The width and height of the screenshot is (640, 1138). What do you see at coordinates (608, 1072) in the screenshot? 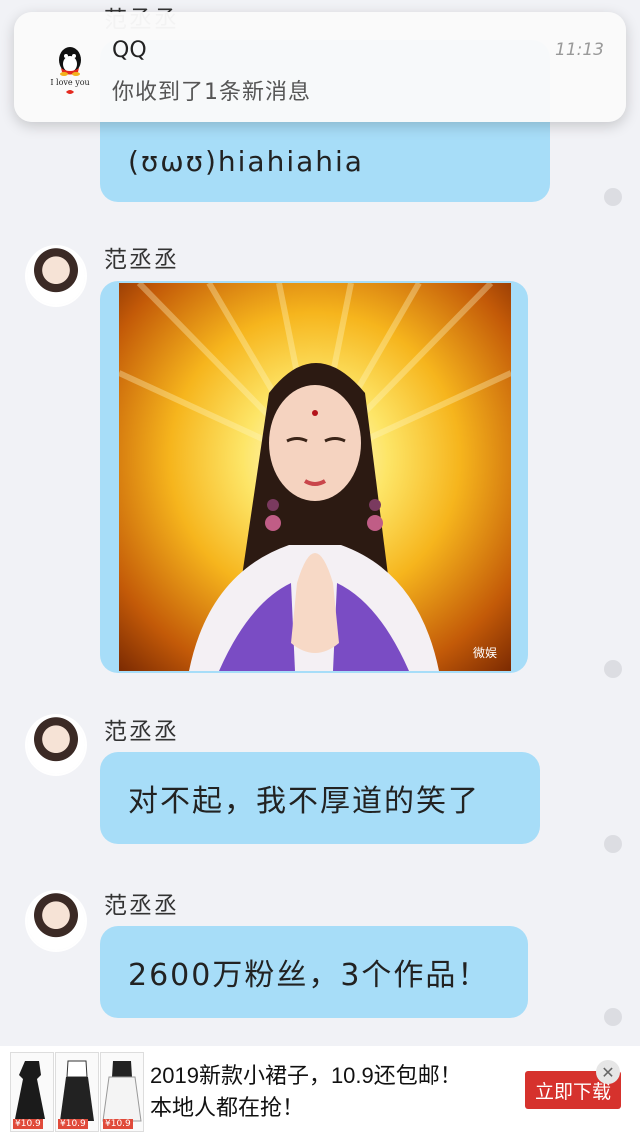
I see `close-icon: ✕` at bounding box center [608, 1072].